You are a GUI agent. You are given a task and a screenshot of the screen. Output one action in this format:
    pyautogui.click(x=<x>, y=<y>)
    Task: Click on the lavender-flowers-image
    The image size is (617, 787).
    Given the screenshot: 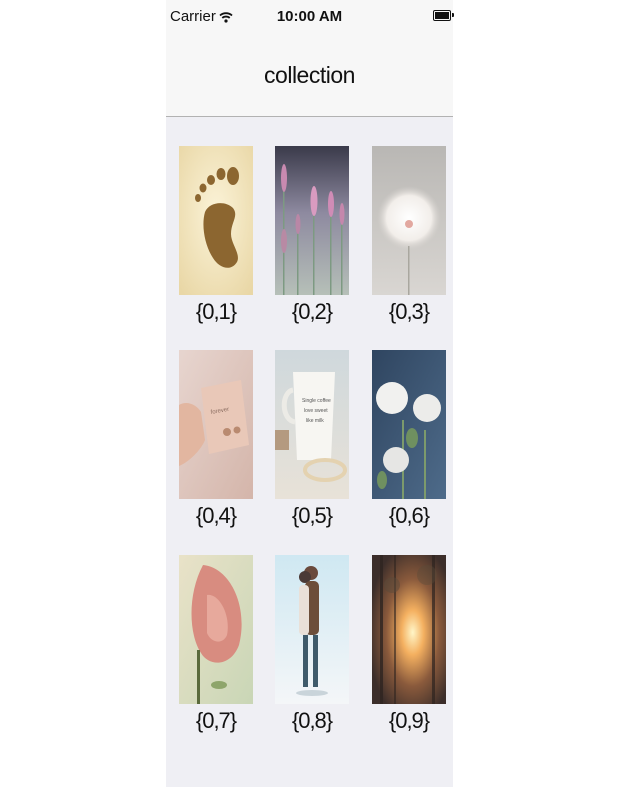 What is the action you would take?
    pyautogui.click(x=312, y=220)
    